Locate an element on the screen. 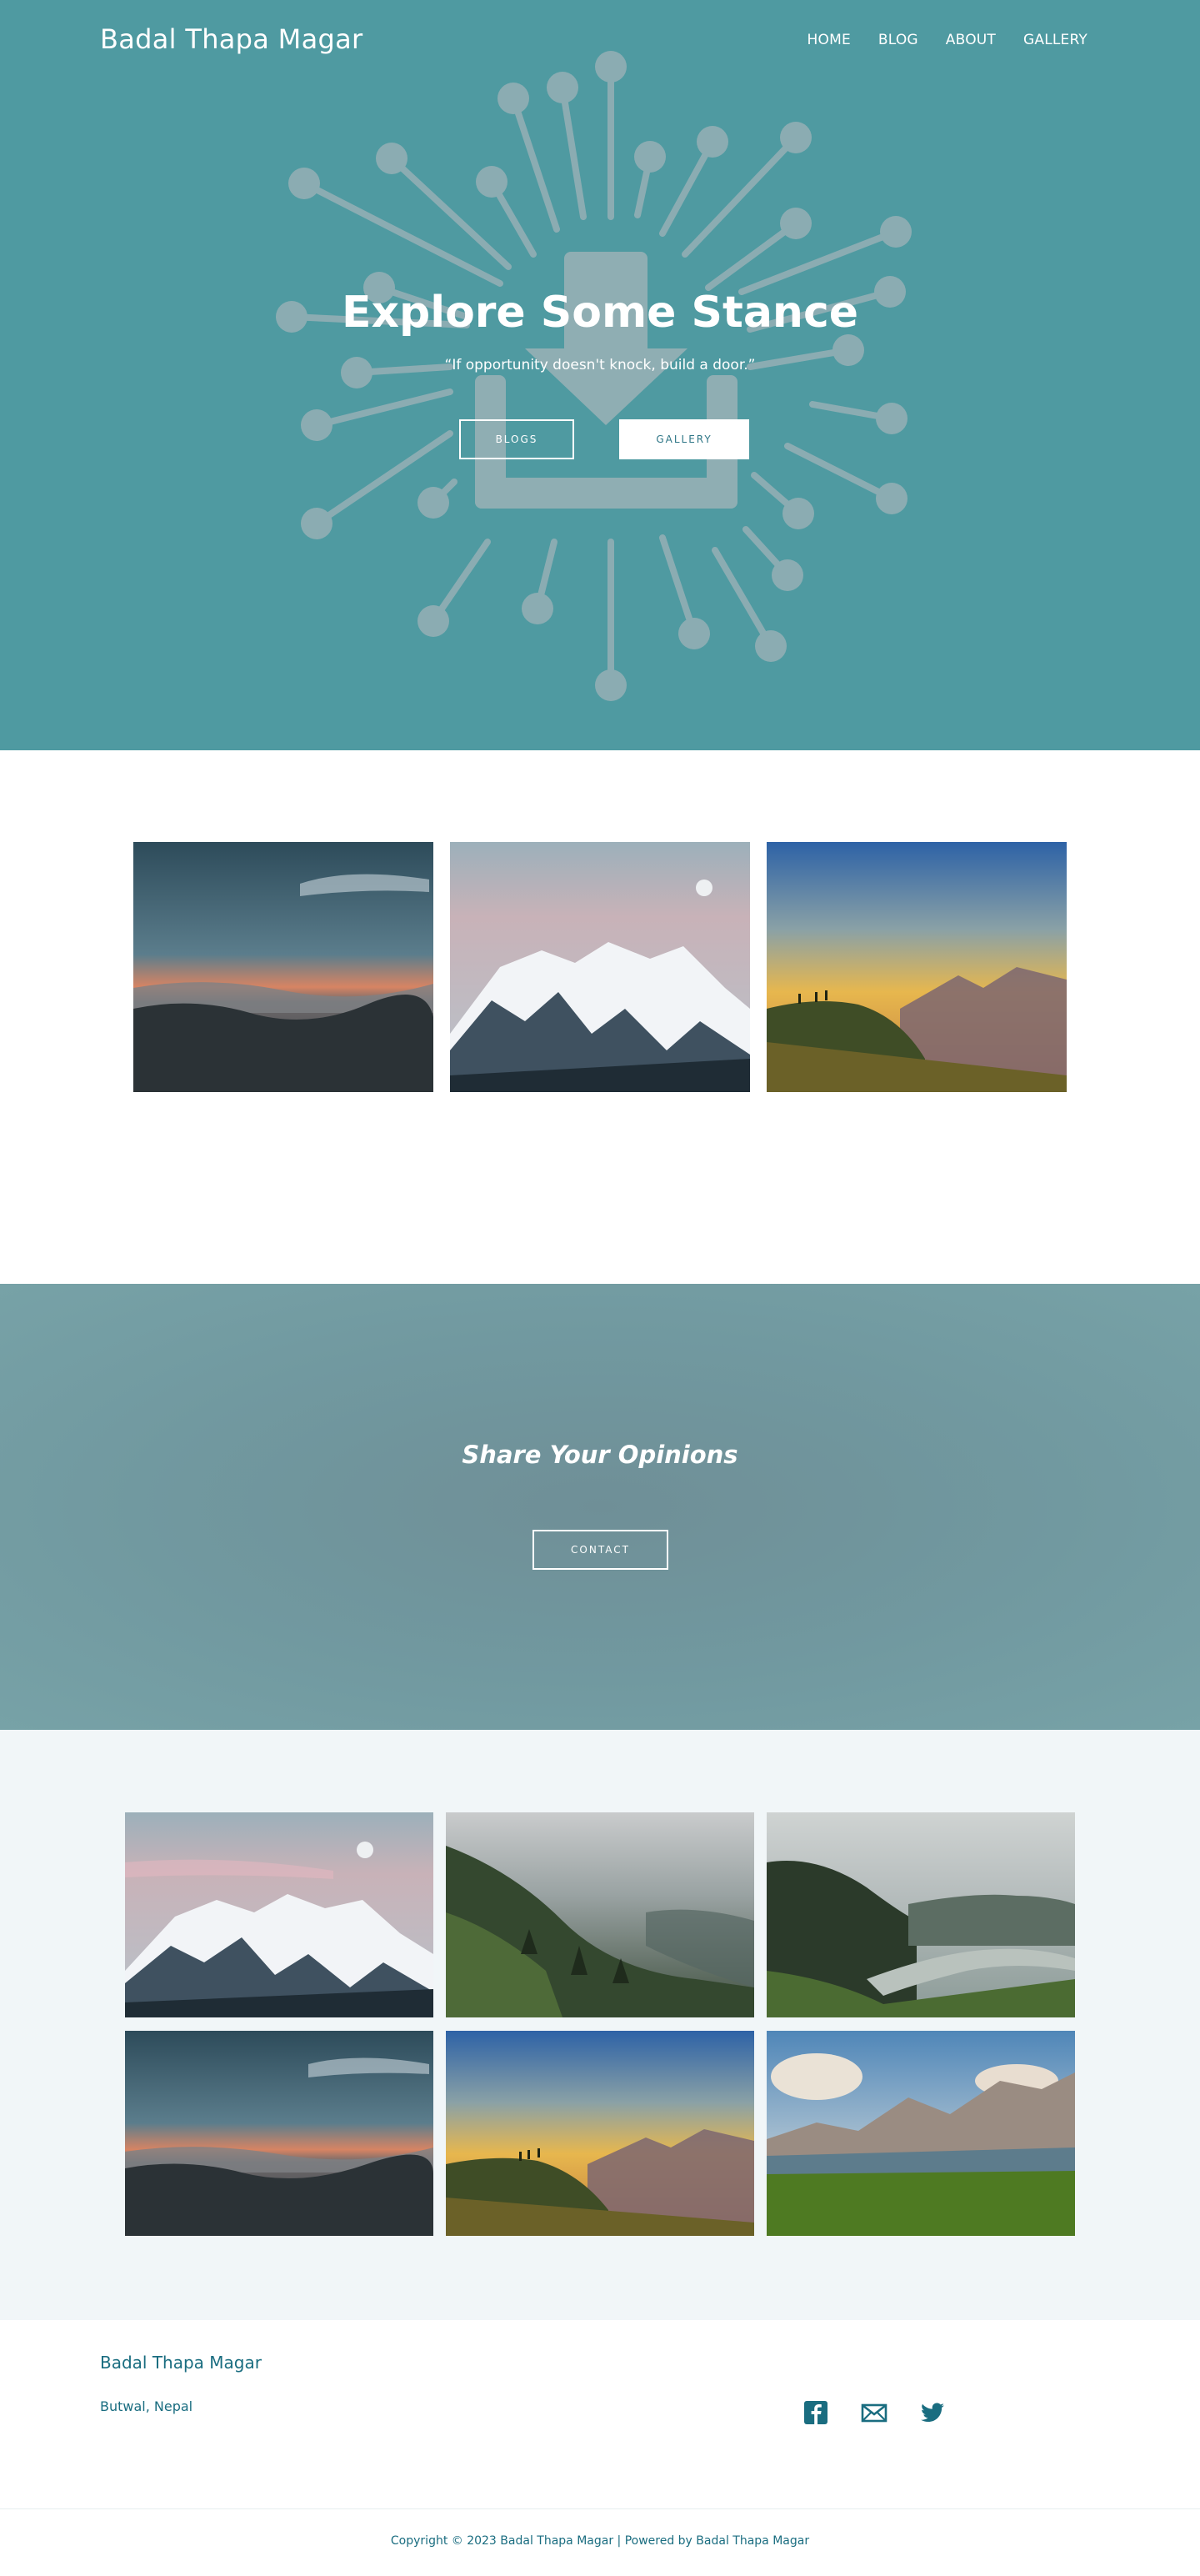  blogs-button: BLOGS is located at coordinates (516, 439).